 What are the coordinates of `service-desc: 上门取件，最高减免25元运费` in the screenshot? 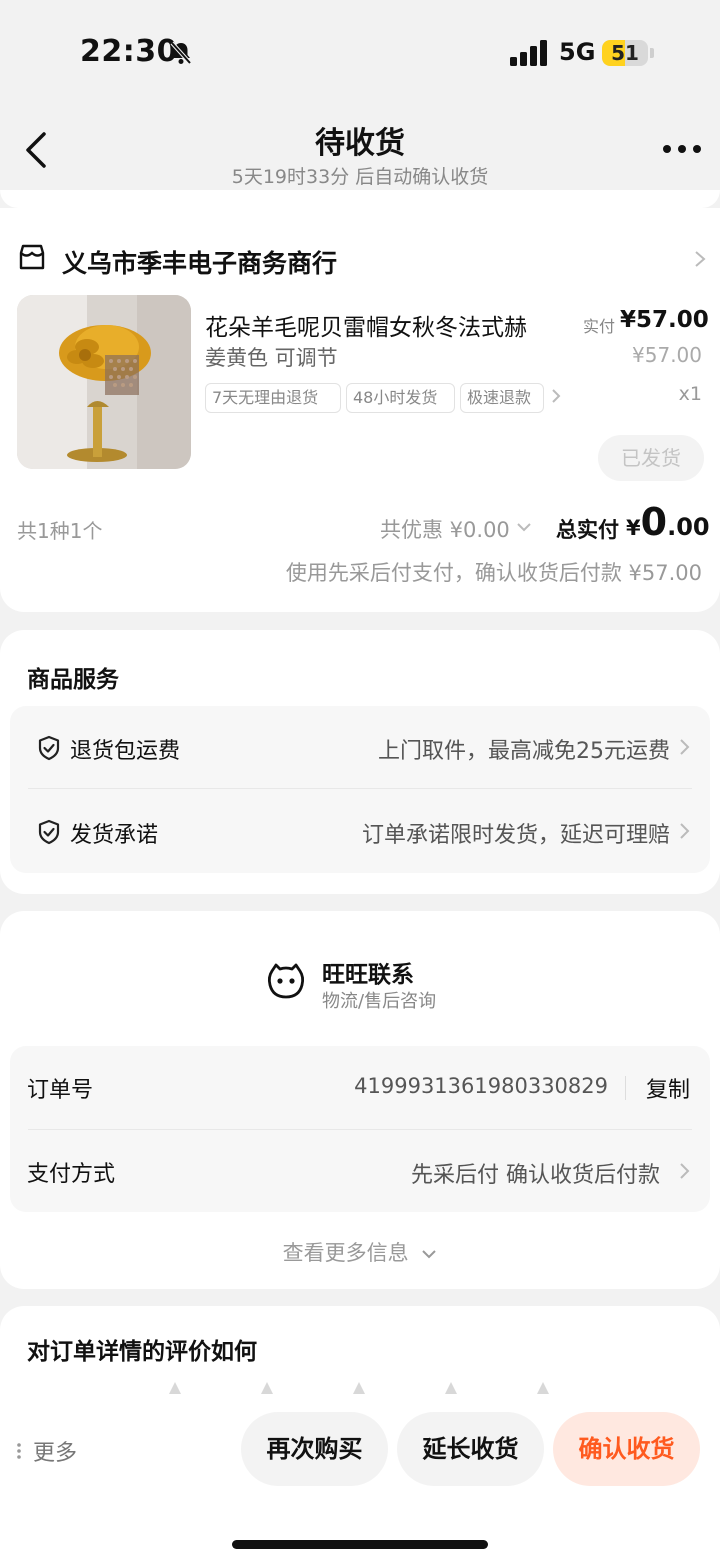 It's located at (524, 751).